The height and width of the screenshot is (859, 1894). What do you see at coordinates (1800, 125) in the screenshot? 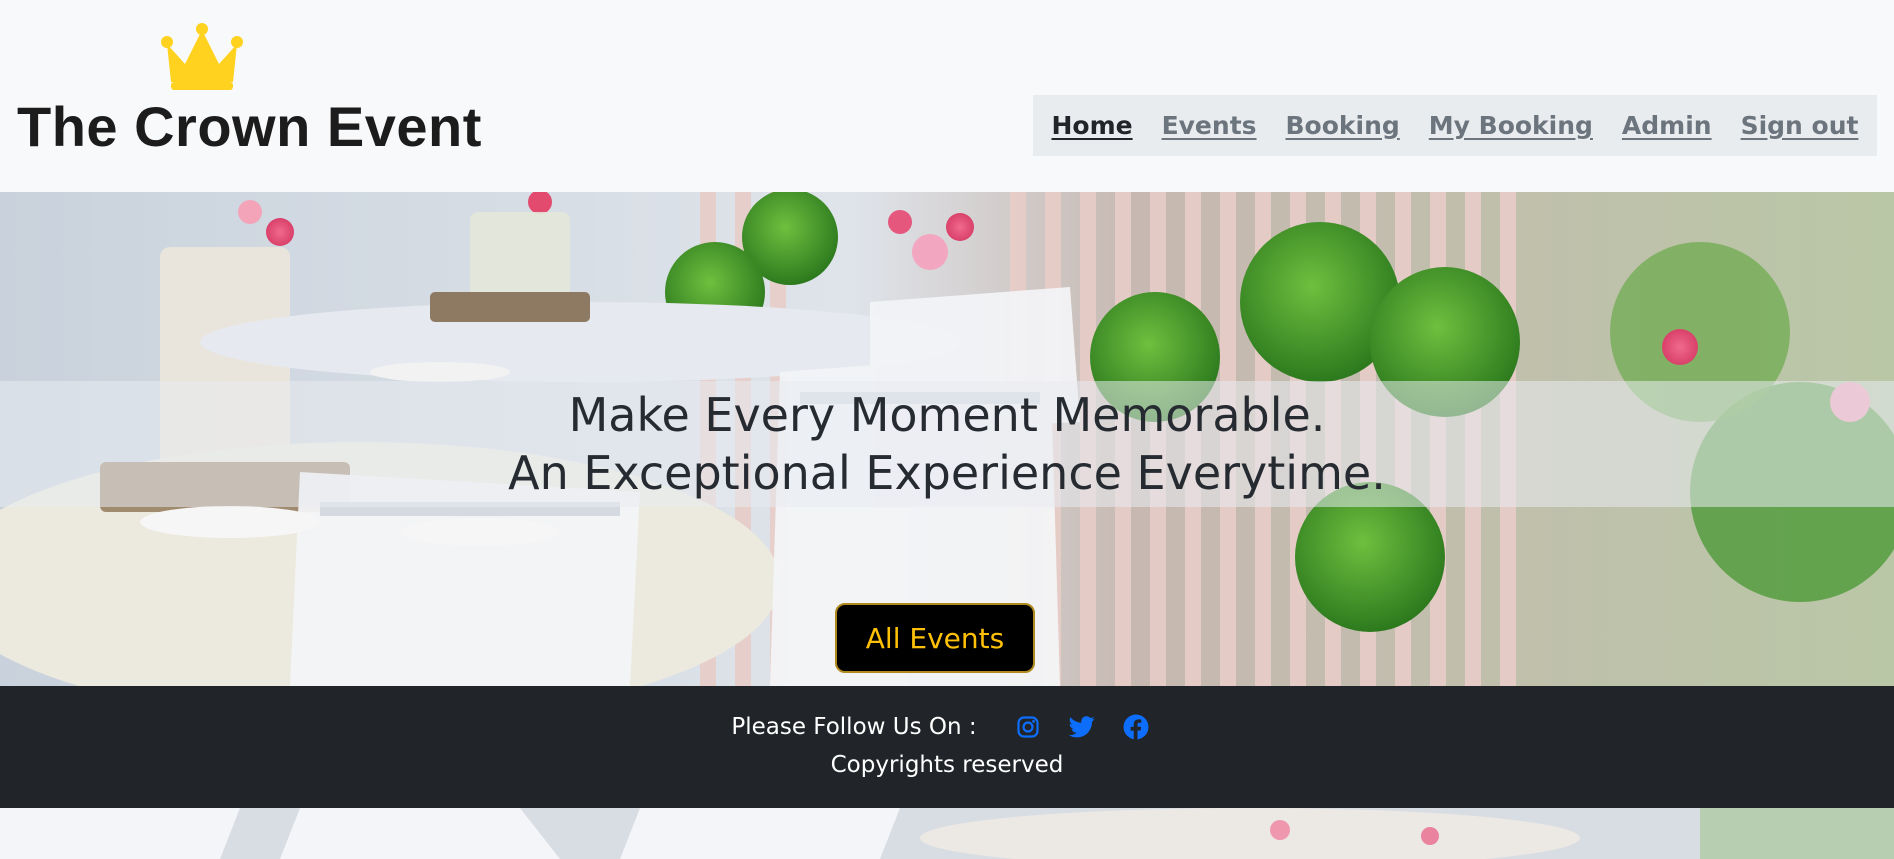
I see `nav-sign-out-link: Sign out` at bounding box center [1800, 125].